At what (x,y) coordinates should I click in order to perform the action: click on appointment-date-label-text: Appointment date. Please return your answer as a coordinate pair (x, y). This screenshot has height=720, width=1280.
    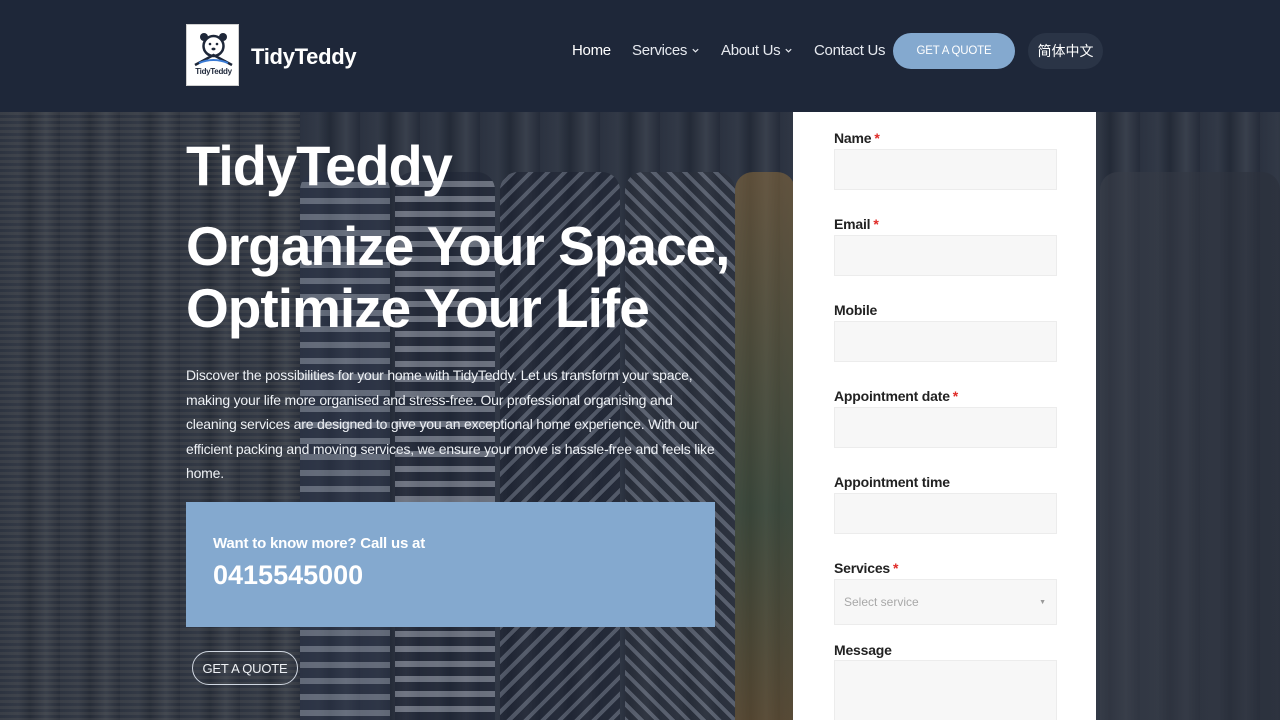
    Looking at the image, I should click on (892, 396).